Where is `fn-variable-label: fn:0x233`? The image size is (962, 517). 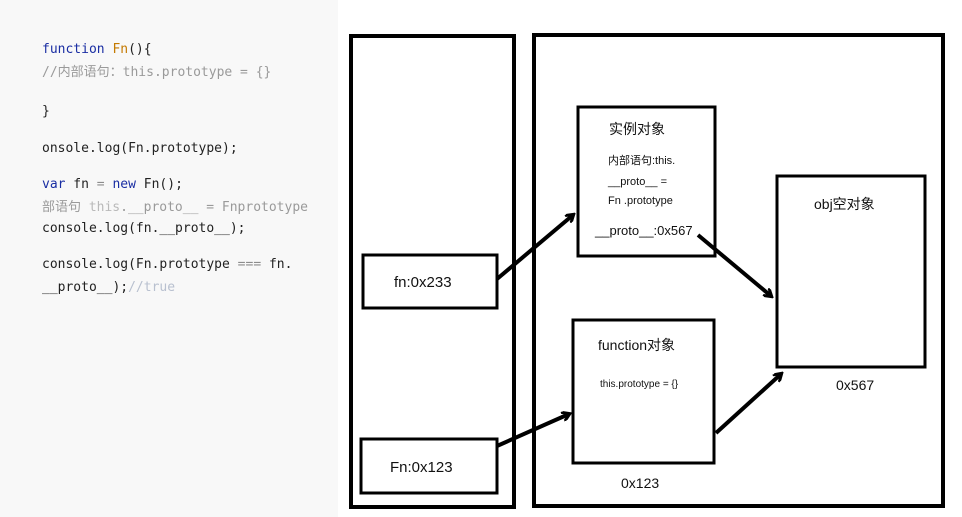 fn-variable-label: fn:0x233 is located at coordinates (423, 282).